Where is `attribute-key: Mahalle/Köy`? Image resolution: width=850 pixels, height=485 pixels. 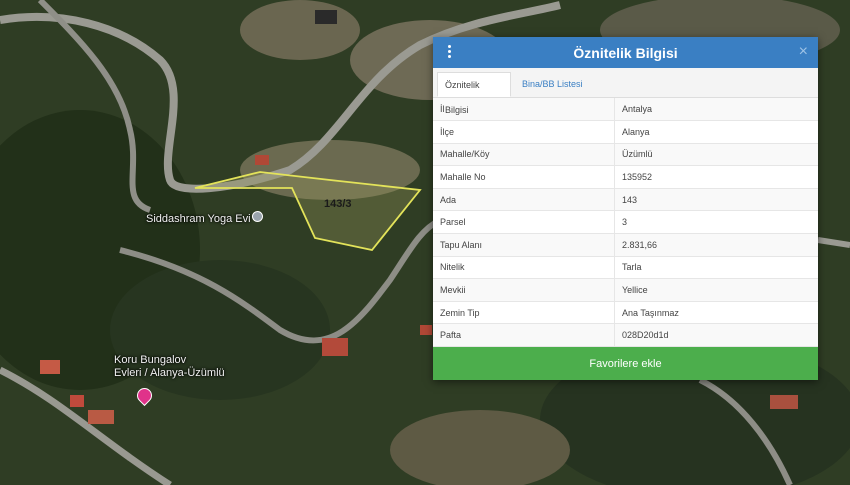 attribute-key: Mahalle/Köy is located at coordinates (524, 155).